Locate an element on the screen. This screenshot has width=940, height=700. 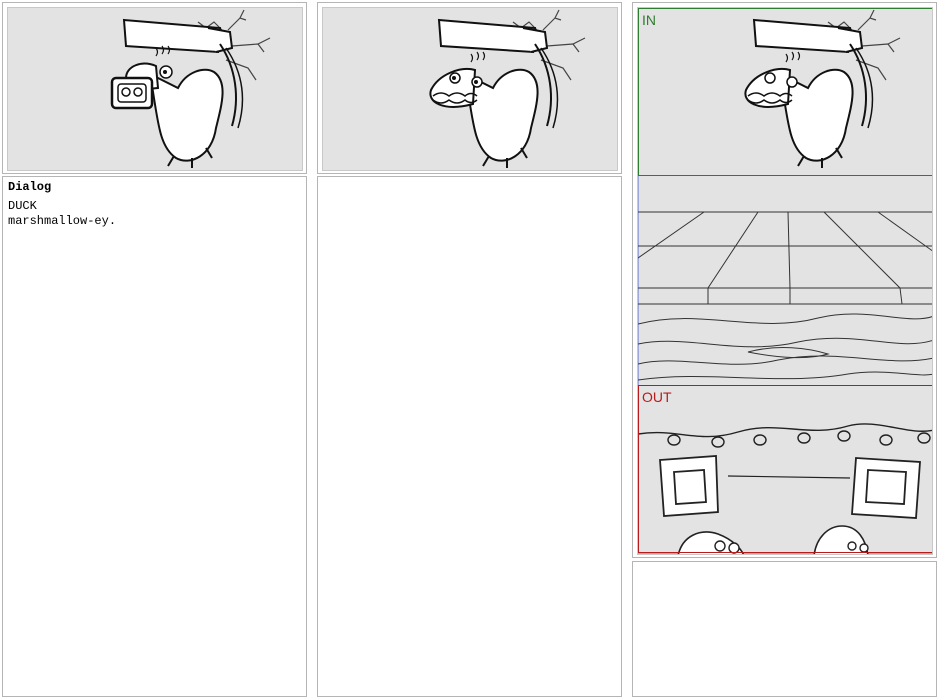
panel-2-image-cell is located at coordinates (469, 88).